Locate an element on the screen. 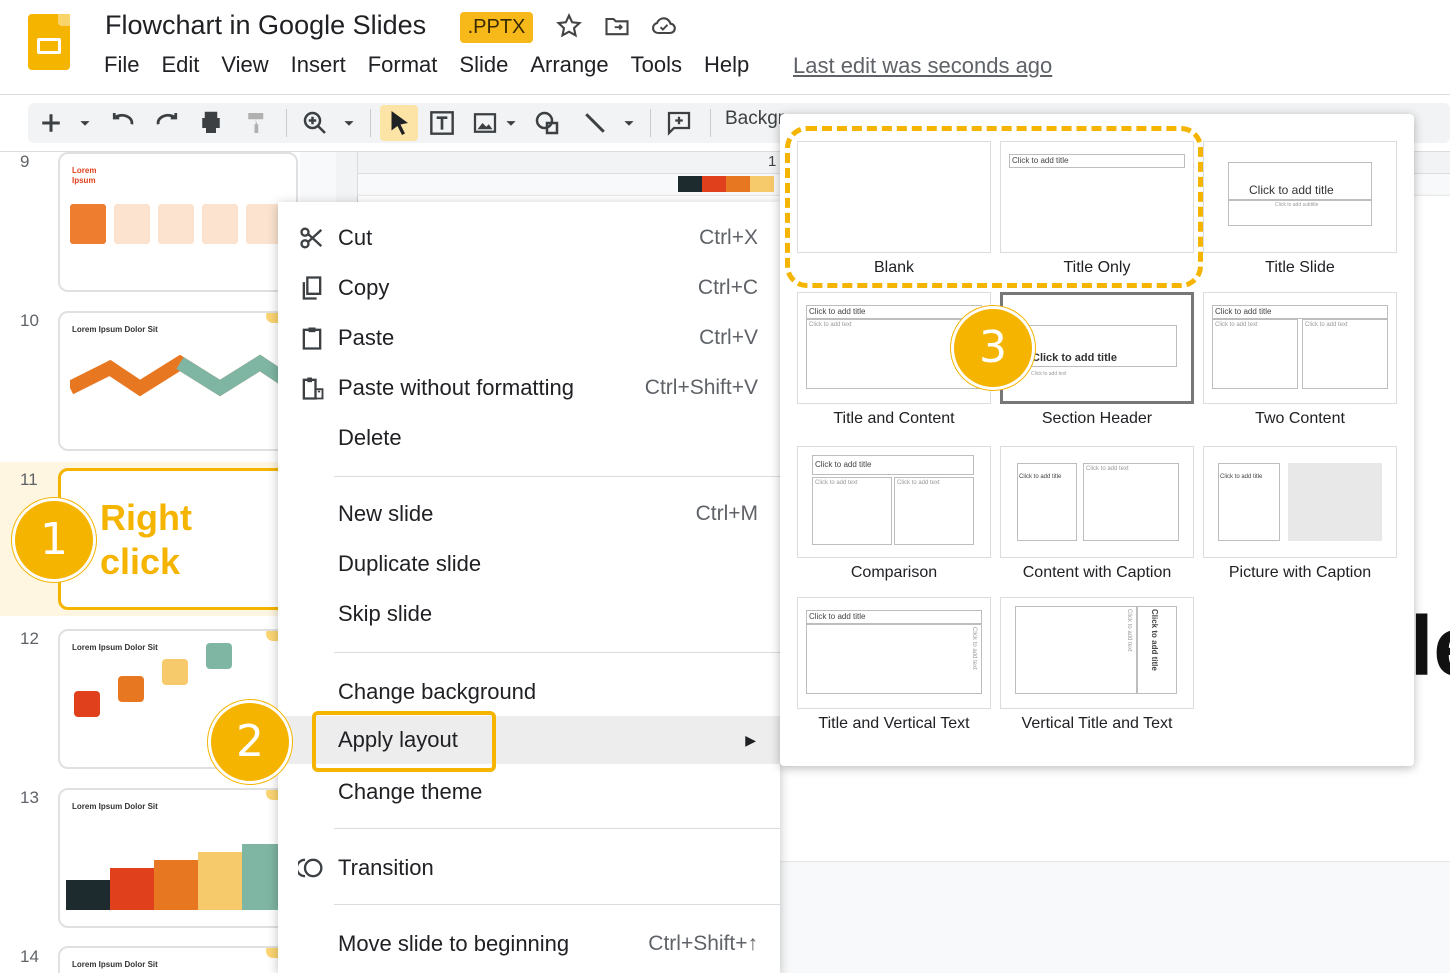  print-icon is located at coordinates (211, 123).